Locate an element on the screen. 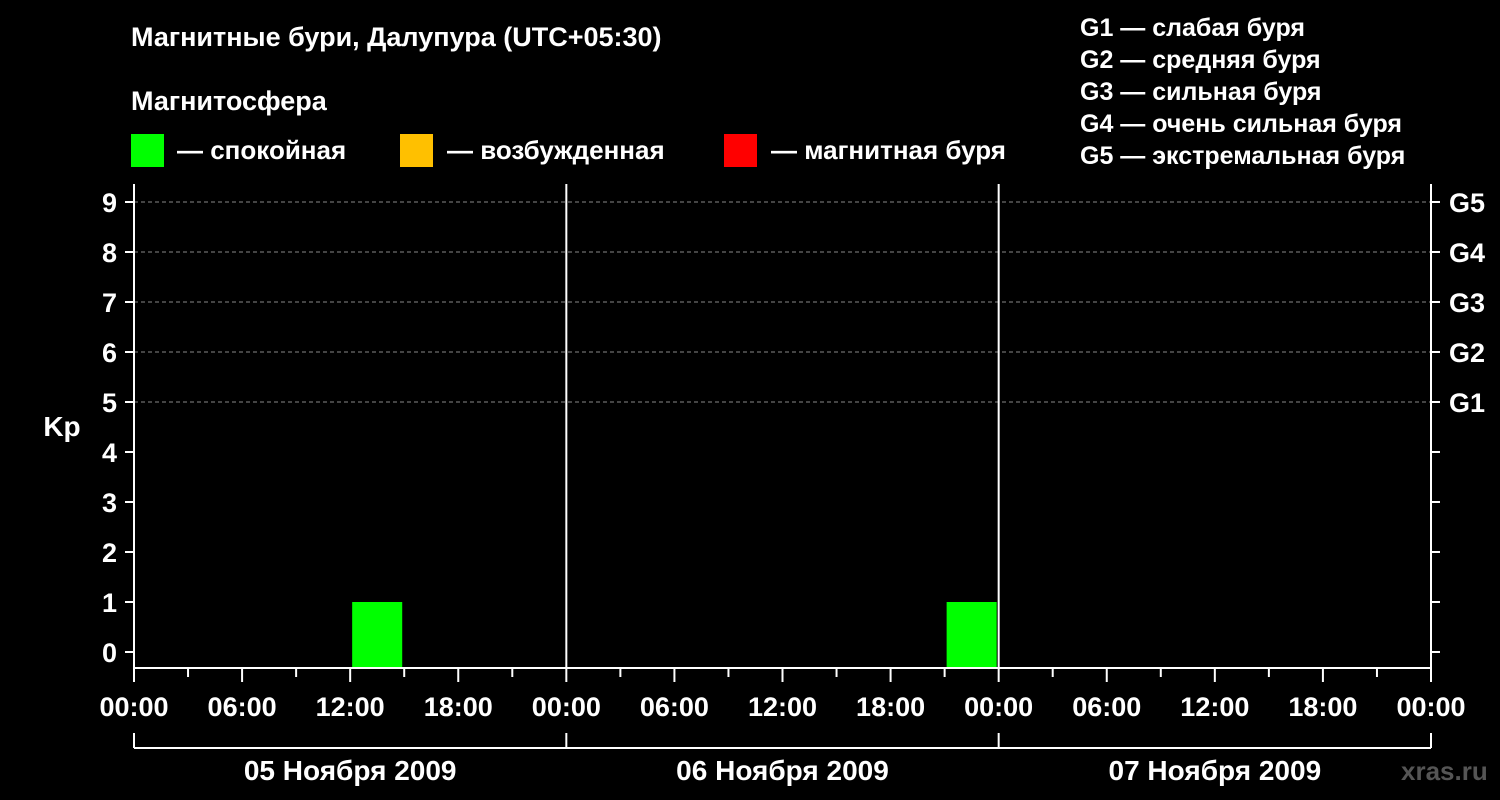 This screenshot has width=1500, height=800. y-tick-label: 7 is located at coordinates (109, 303).